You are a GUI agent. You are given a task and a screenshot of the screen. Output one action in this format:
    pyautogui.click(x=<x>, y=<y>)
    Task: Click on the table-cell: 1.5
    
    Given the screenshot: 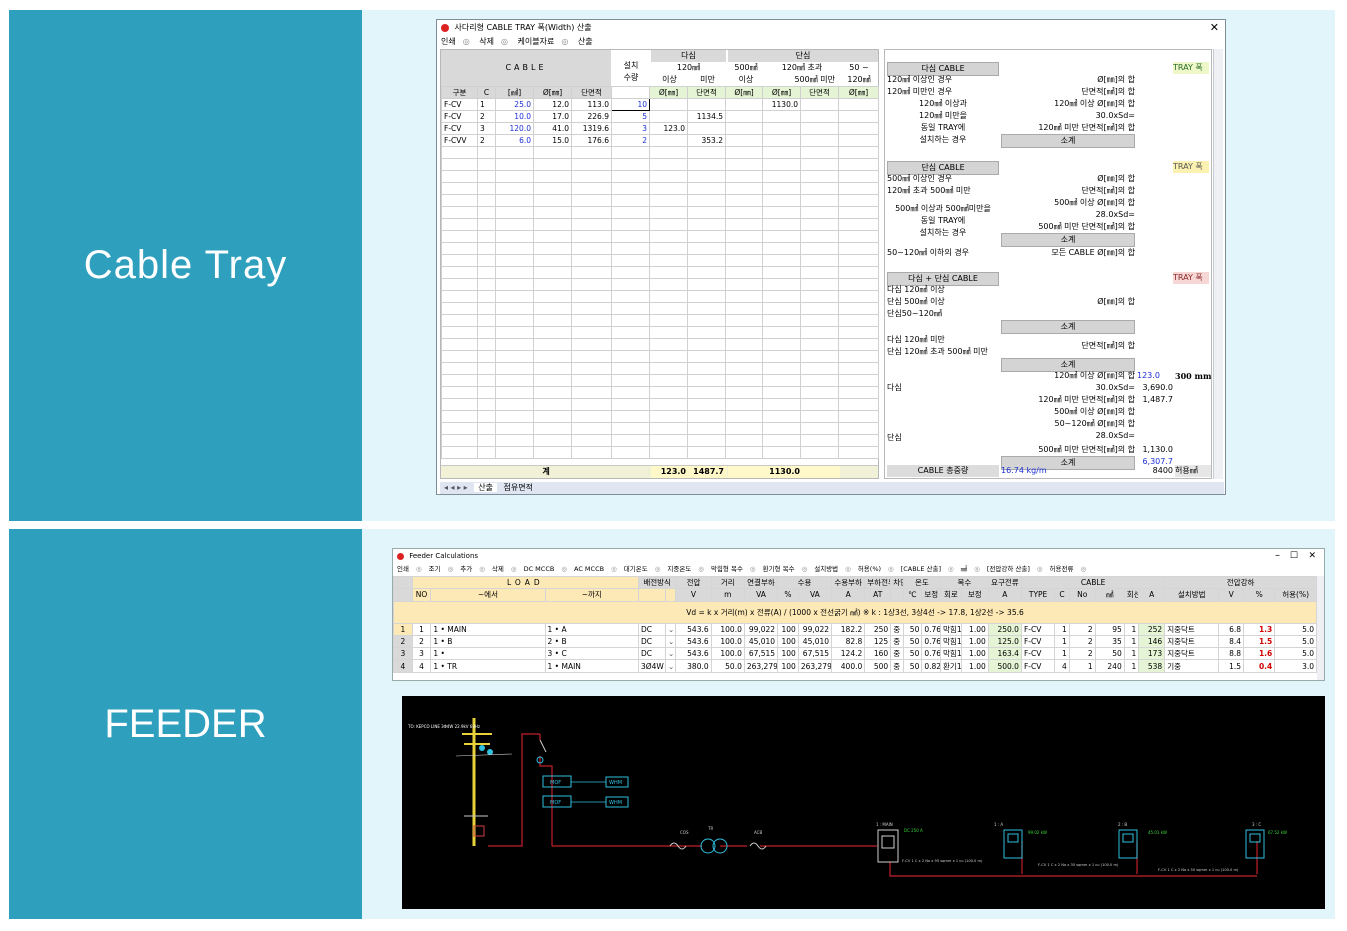 What is the action you would take?
    pyautogui.click(x=1231, y=666)
    